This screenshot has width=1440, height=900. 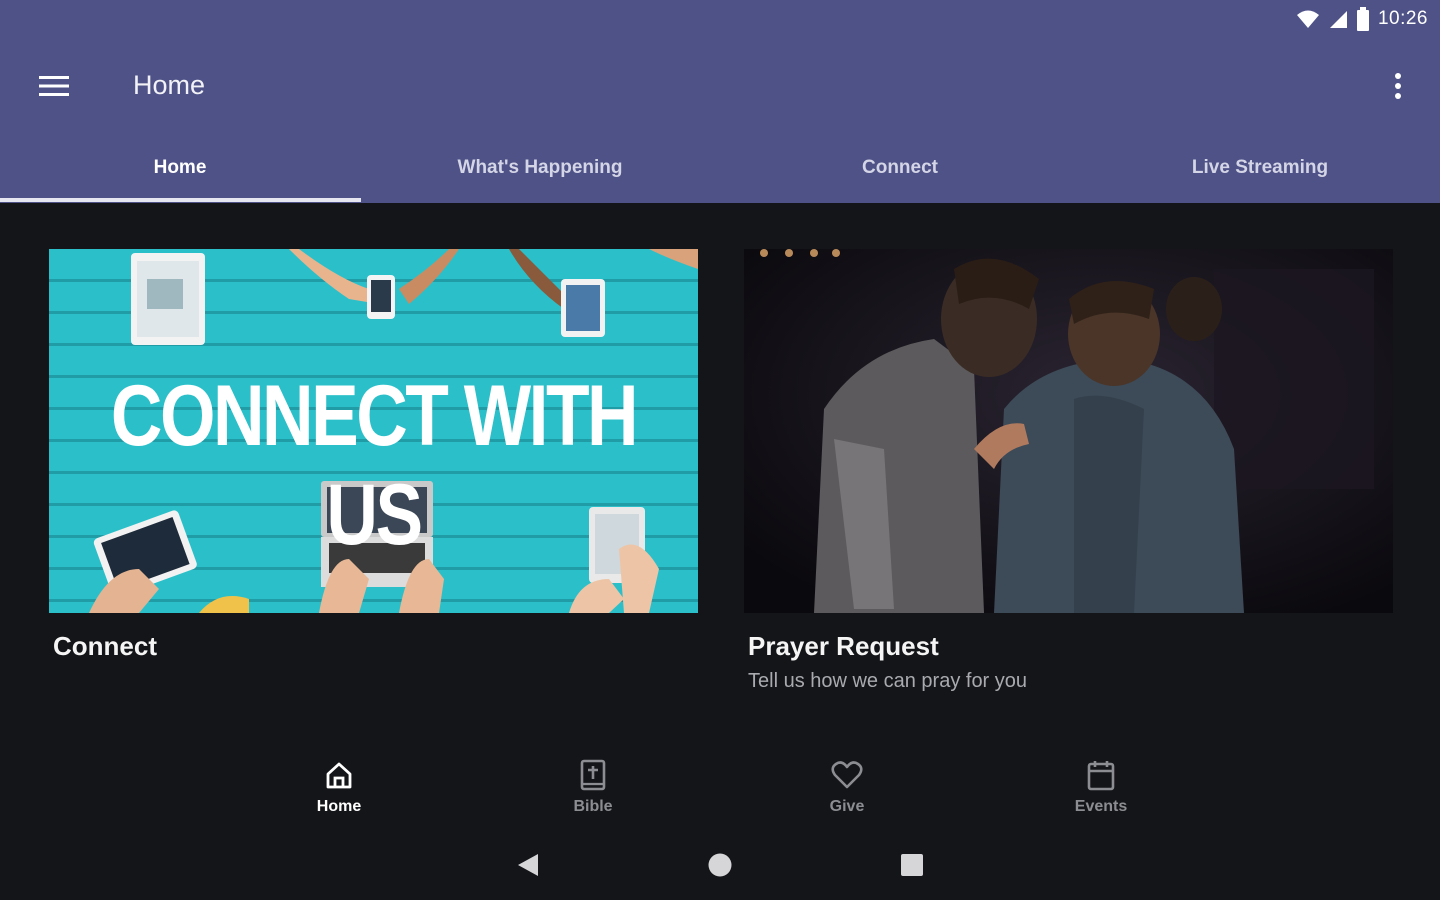 What do you see at coordinates (169, 85) in the screenshot?
I see `page-title: Home` at bounding box center [169, 85].